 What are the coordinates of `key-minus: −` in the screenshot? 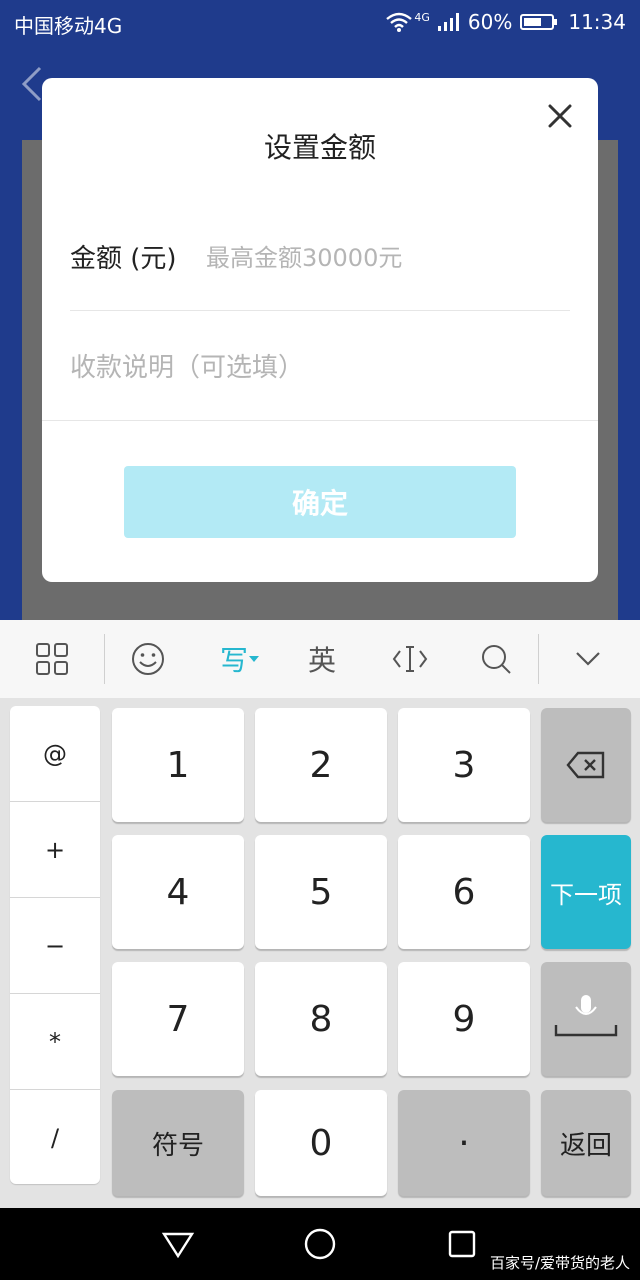 It's located at (55, 945).